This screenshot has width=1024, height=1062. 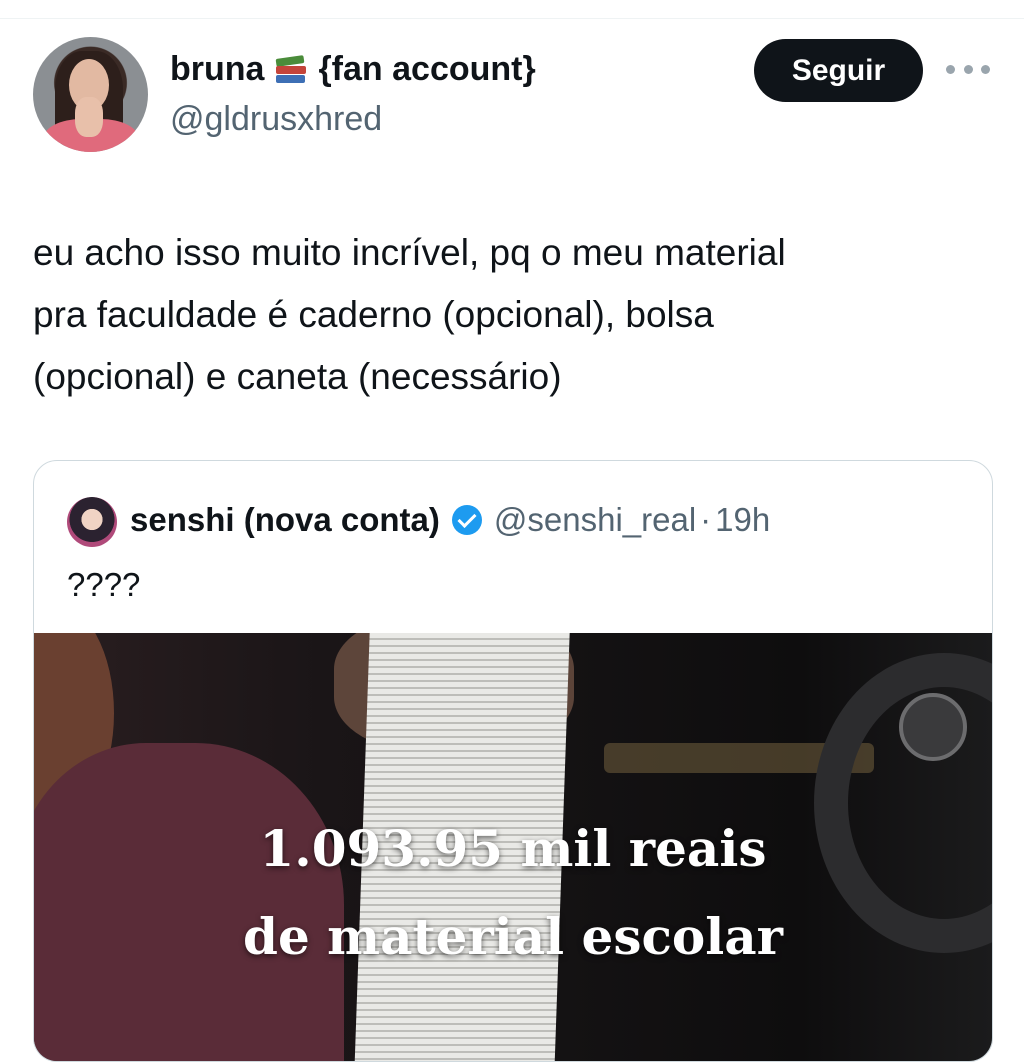 What do you see at coordinates (285, 519) in the screenshot?
I see `quoted-author-name: senshi (nova conta)` at bounding box center [285, 519].